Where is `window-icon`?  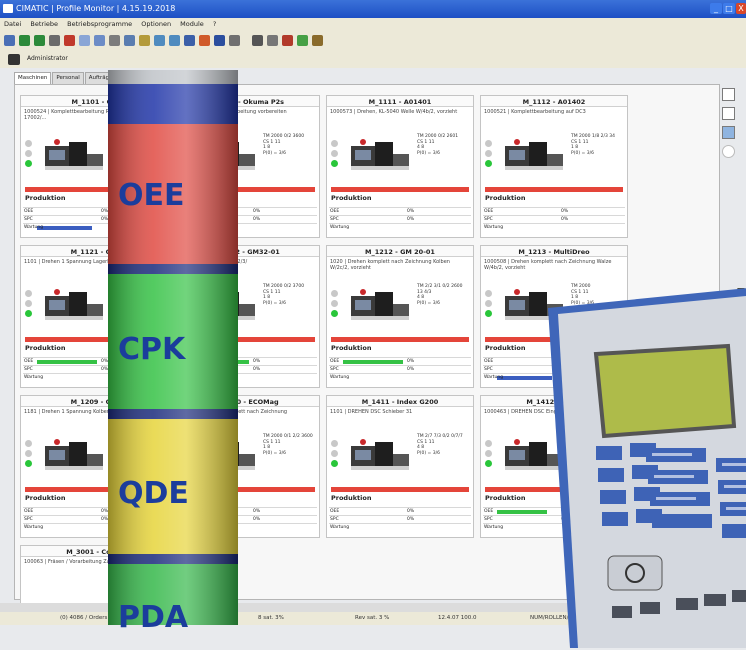
window-icon is located at coordinates (257, 40).